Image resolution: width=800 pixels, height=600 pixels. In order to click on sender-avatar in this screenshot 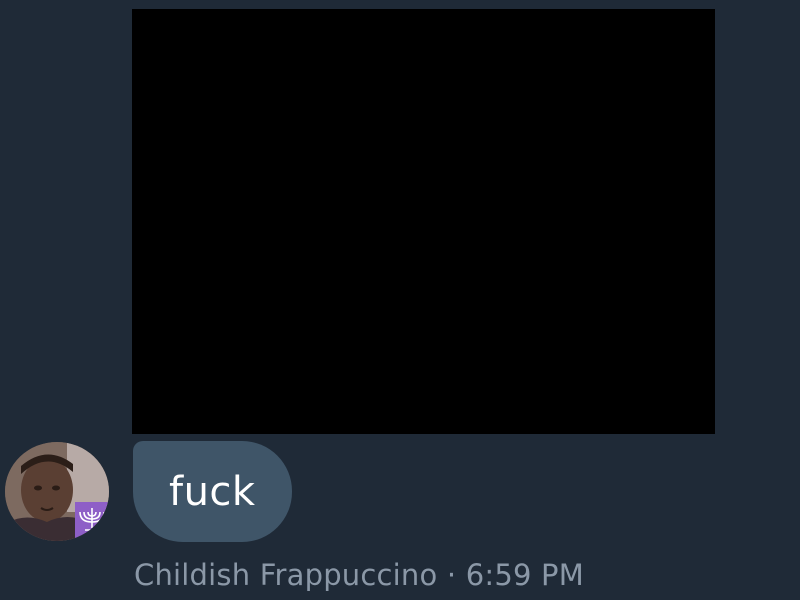, I will do `click(57, 491)`.